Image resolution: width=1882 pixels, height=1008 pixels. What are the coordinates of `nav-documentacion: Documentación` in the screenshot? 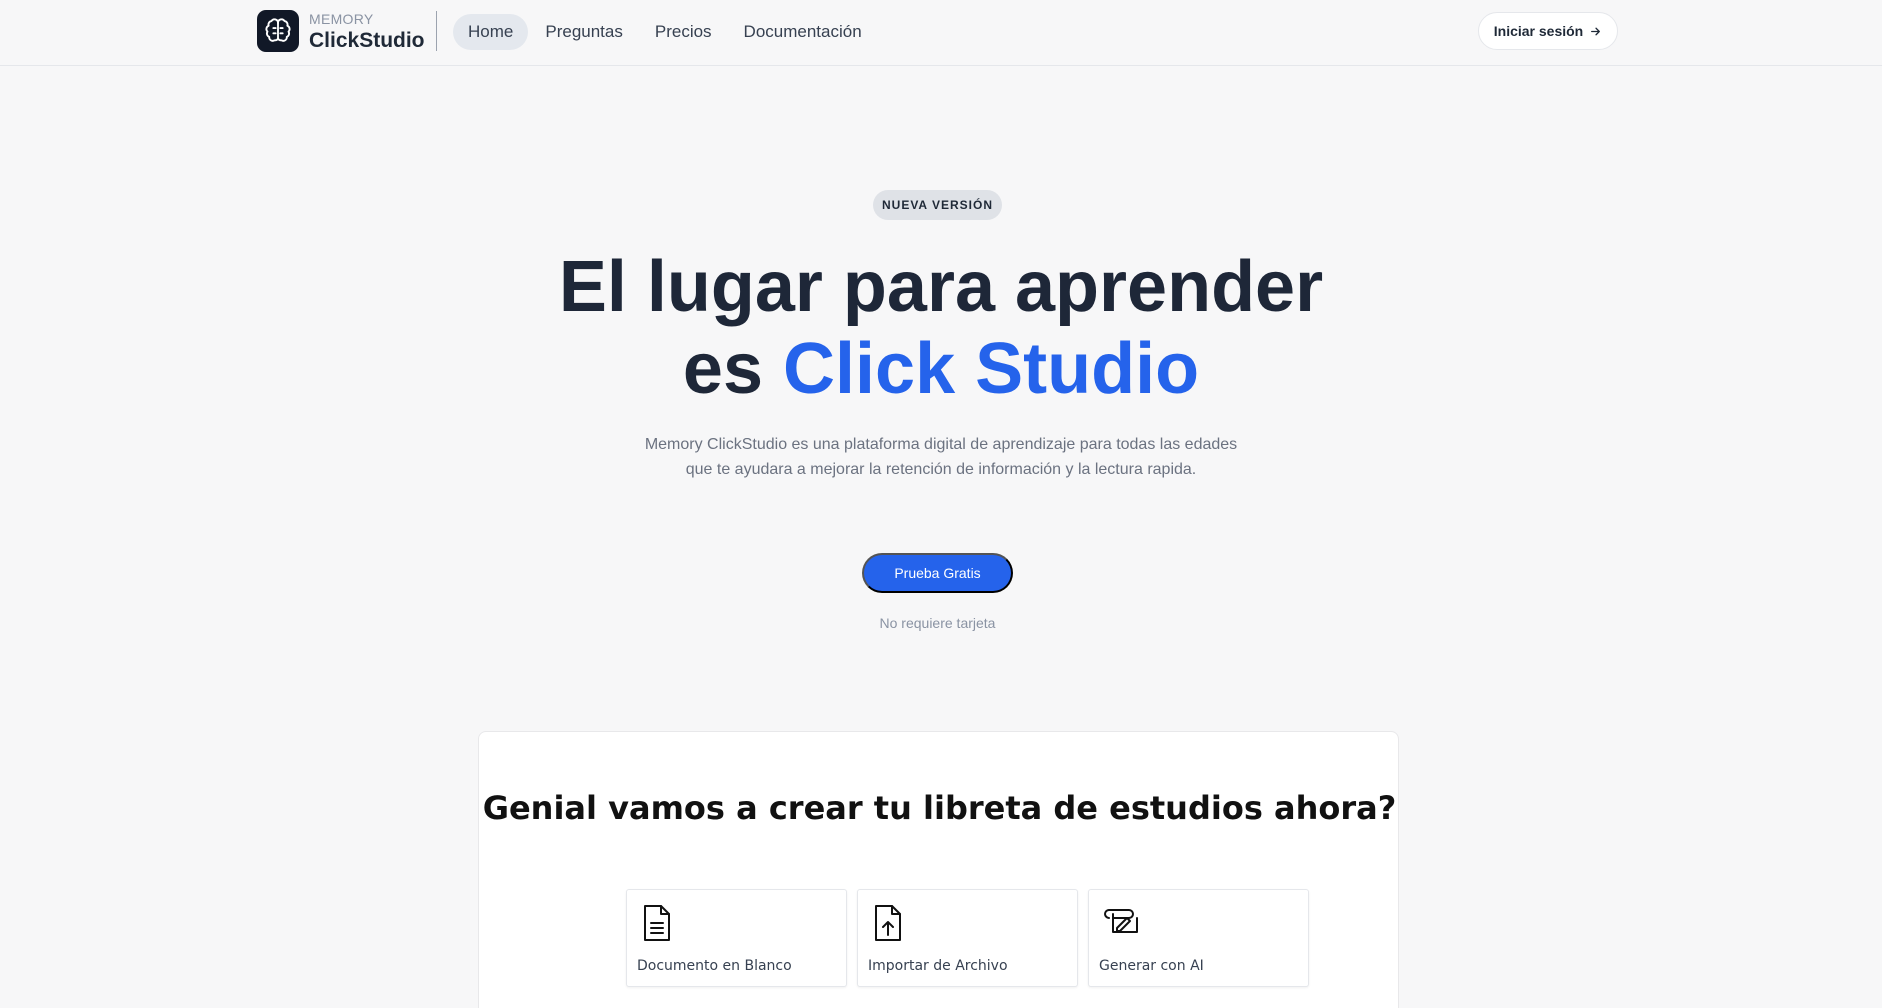 It's located at (803, 32).